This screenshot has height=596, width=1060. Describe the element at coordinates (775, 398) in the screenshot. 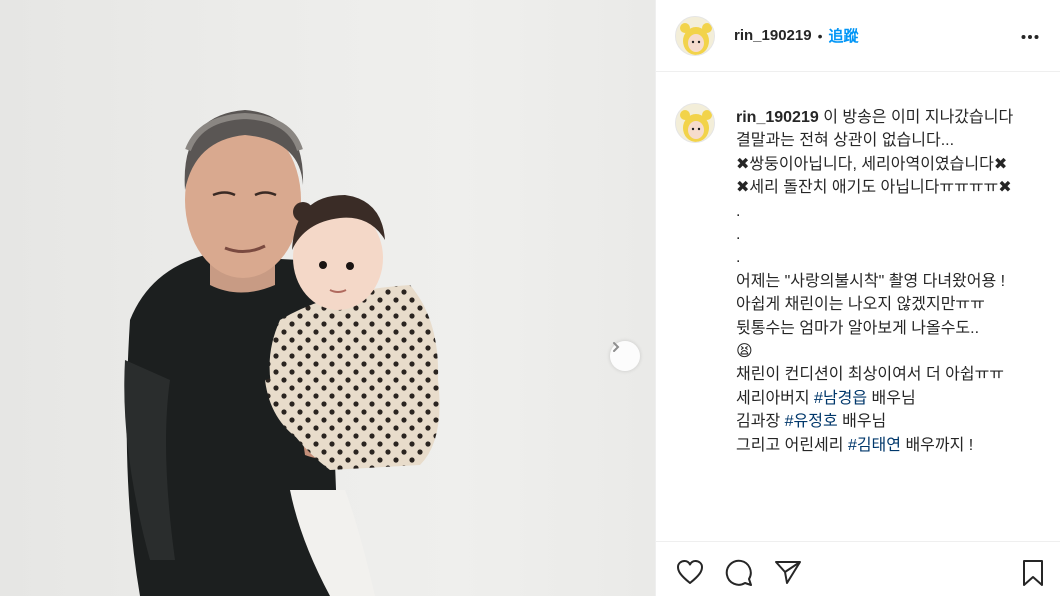

I see `credit-text: 세리아버지` at that location.